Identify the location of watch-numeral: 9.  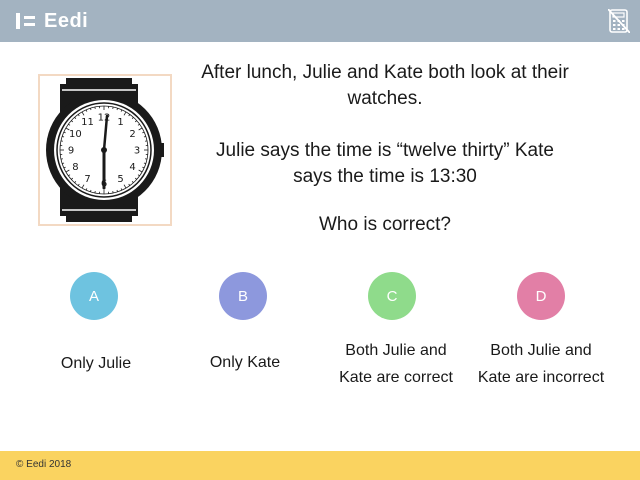
(71, 151).